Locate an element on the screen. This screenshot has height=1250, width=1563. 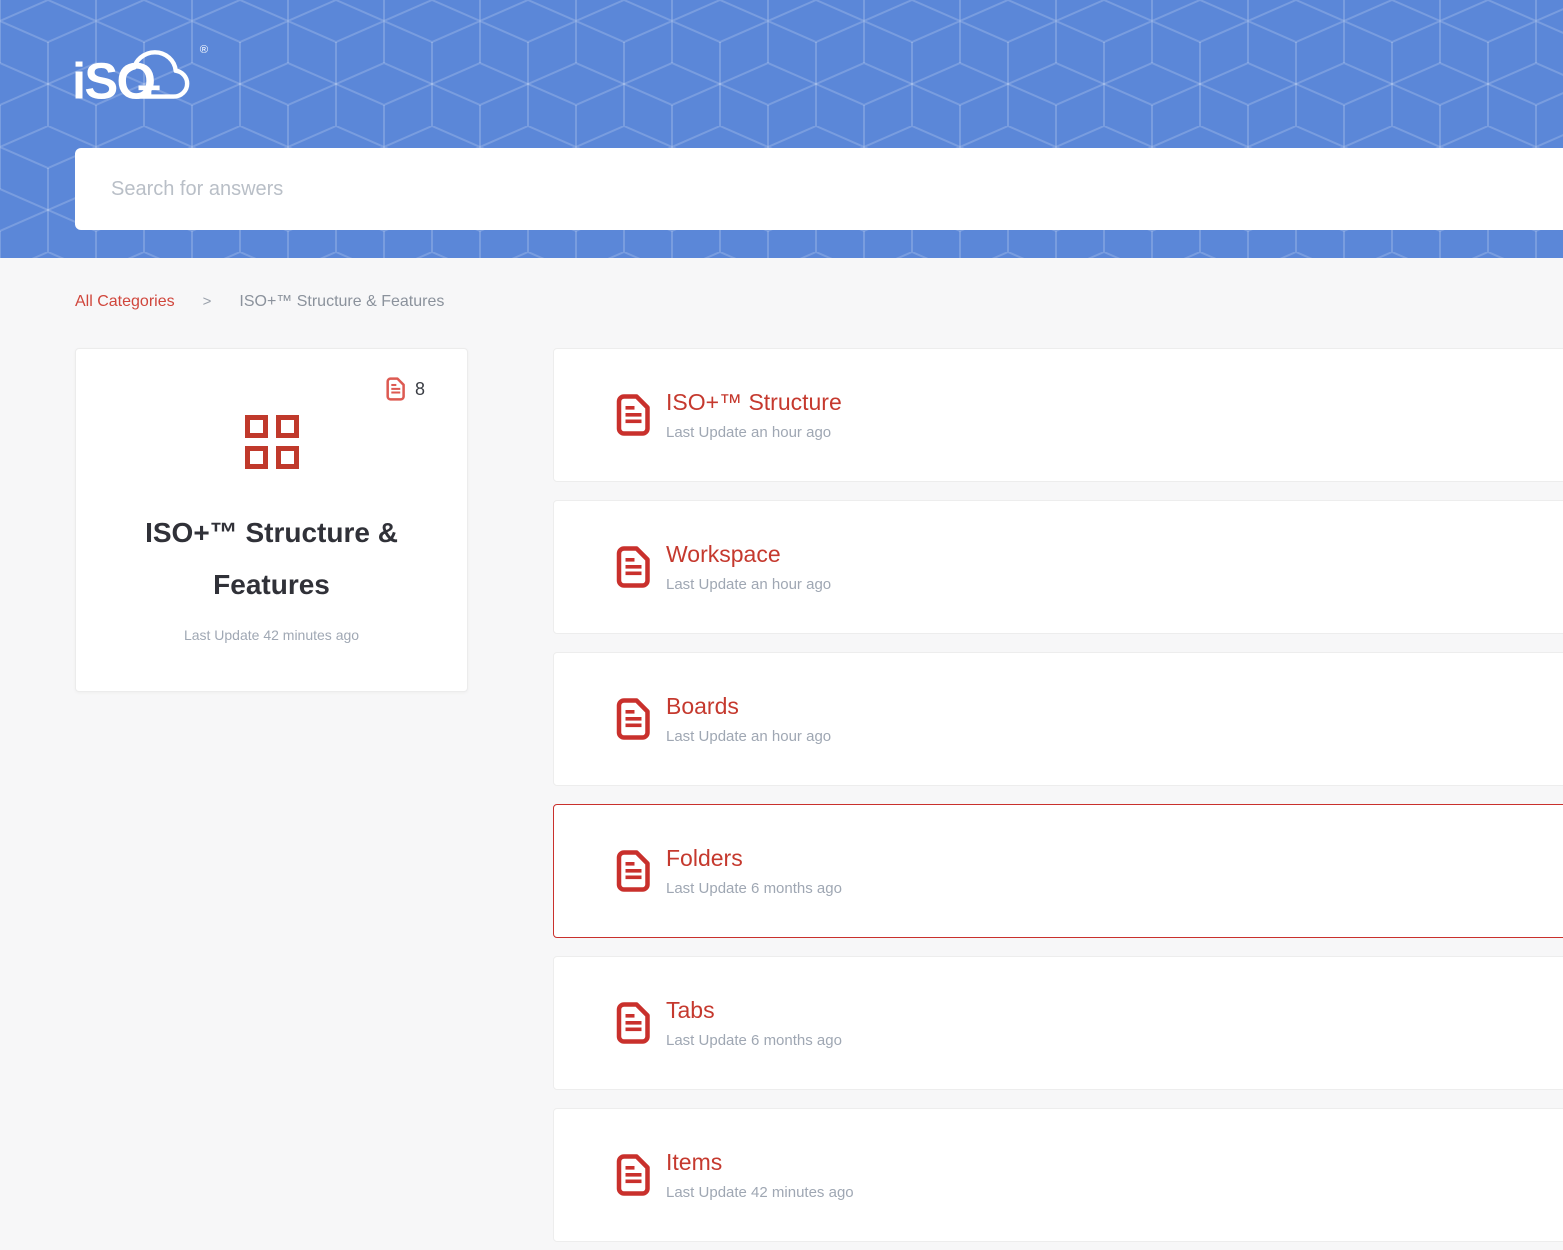
article-card: Workspace Last Update an hour ago is located at coordinates (1058, 567).